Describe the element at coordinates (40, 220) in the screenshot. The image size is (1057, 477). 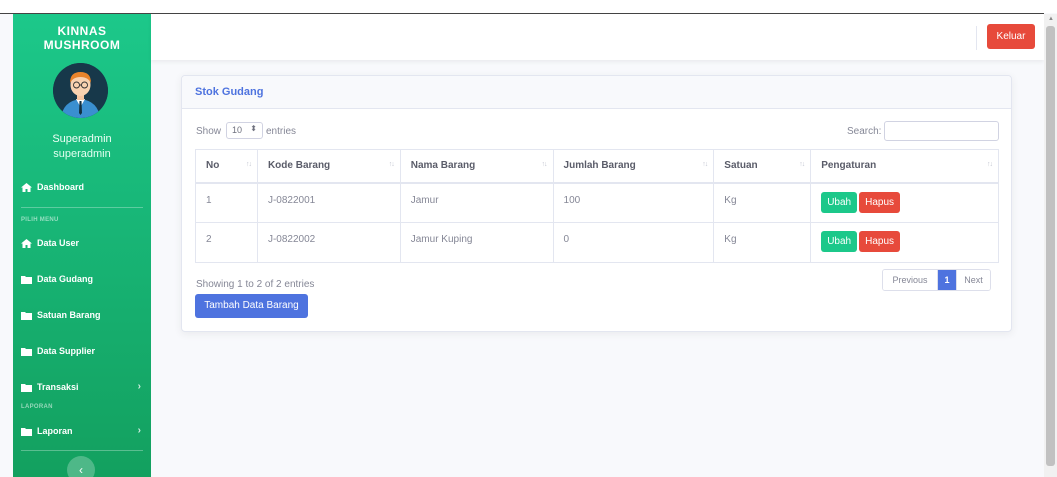
I see `heading-pilih-menu: PILIH MENU` at that location.